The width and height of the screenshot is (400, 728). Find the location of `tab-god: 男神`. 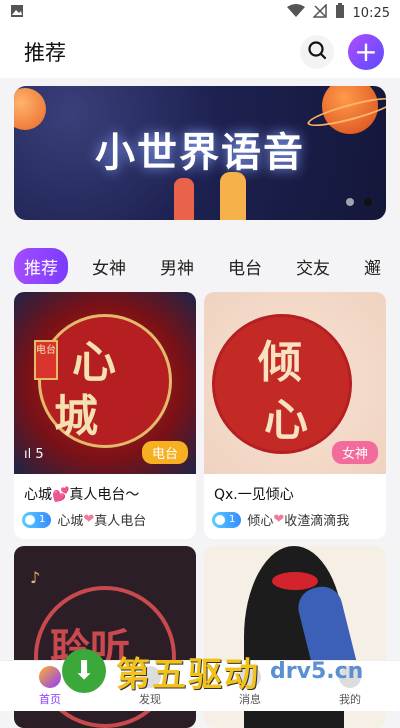

tab-god: 男神 is located at coordinates (177, 266).